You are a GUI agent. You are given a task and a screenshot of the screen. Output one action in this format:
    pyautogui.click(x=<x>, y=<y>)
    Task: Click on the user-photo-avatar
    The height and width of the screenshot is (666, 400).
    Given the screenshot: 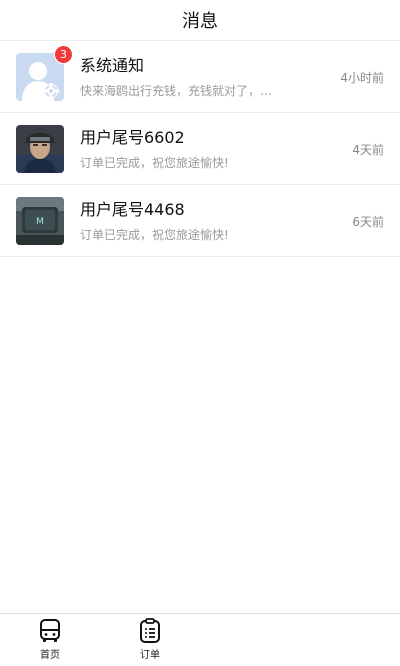 What is the action you would take?
    pyautogui.click(x=40, y=148)
    